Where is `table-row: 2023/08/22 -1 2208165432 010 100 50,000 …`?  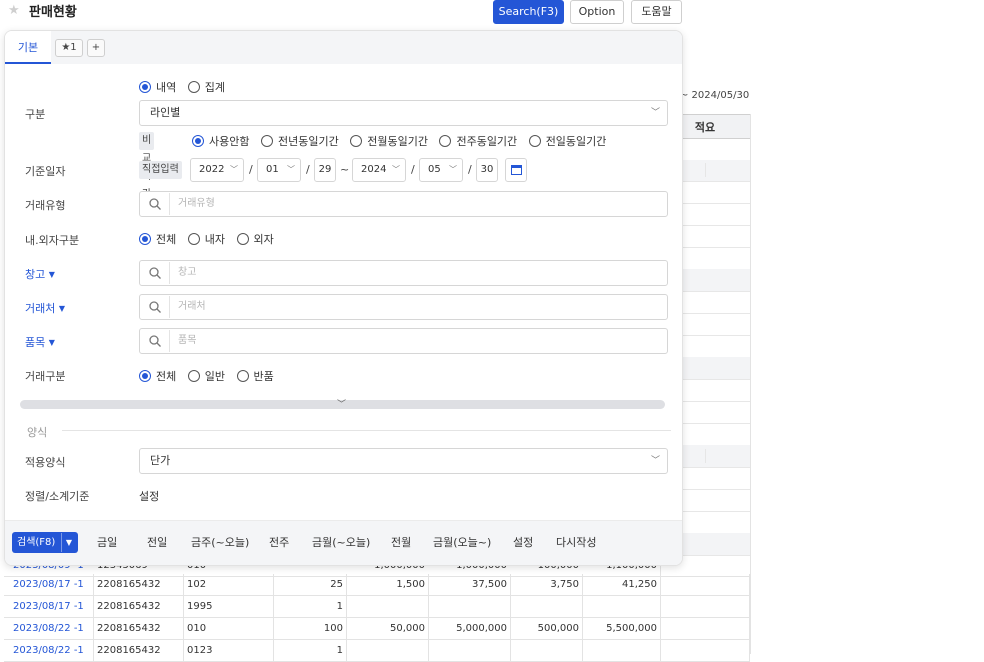
table-row: 2023/08/22 -1 2208165432 010 100 50,000 … is located at coordinates (377, 629).